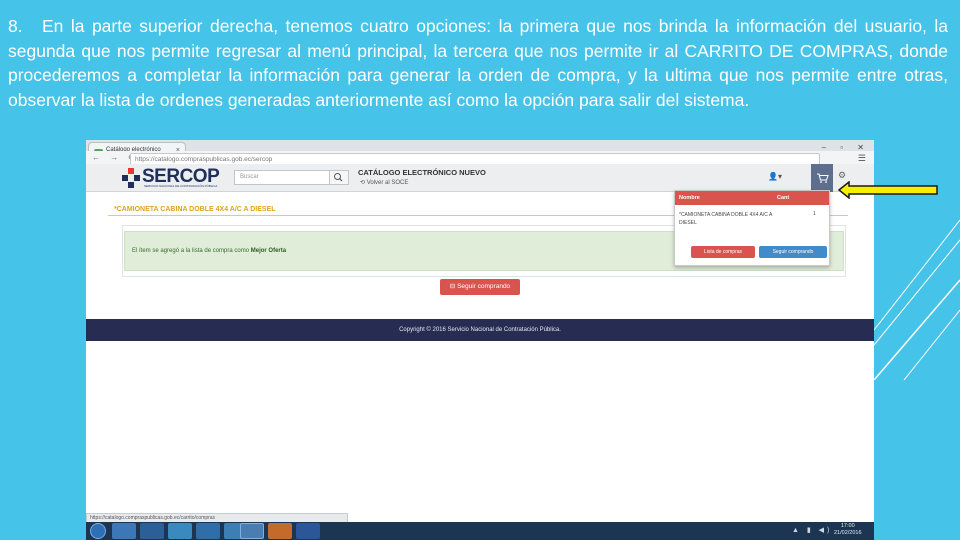  Describe the element at coordinates (917, 299) in the screenshot. I see `decorative-lines` at that location.